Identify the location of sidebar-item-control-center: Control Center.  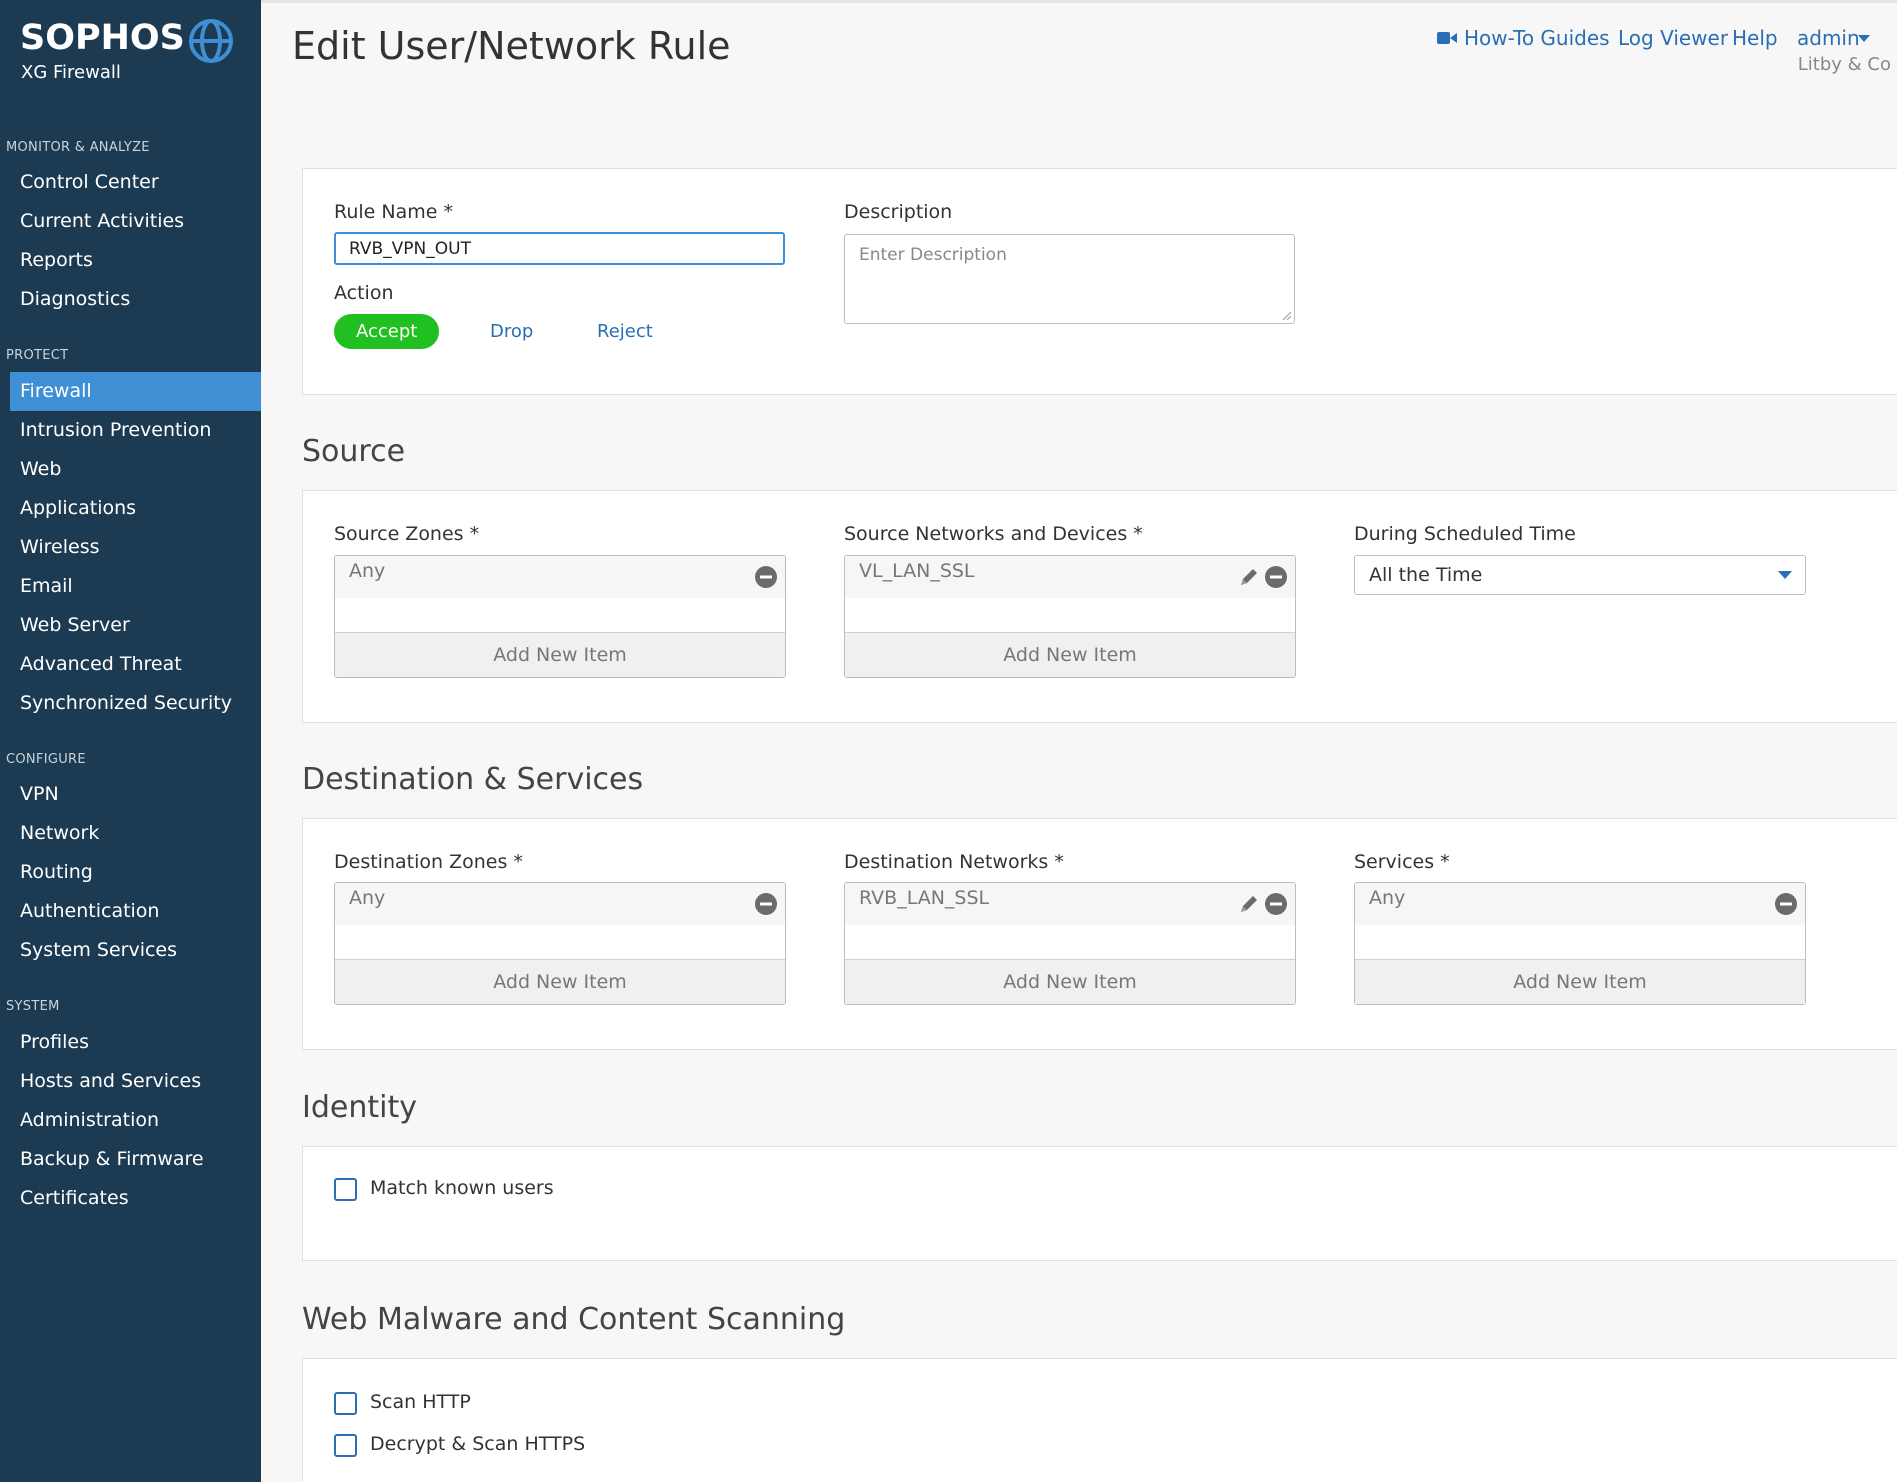
(135, 182).